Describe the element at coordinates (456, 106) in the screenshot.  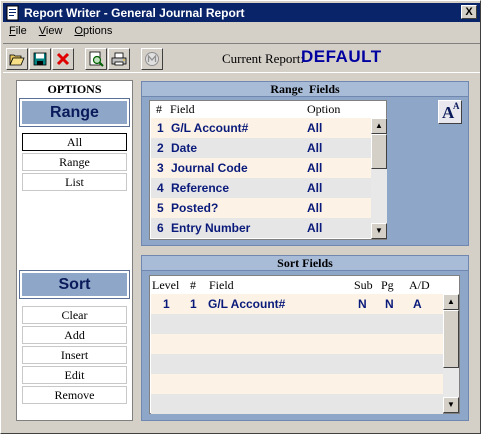
I see `font-size-icon-small: A` at that location.